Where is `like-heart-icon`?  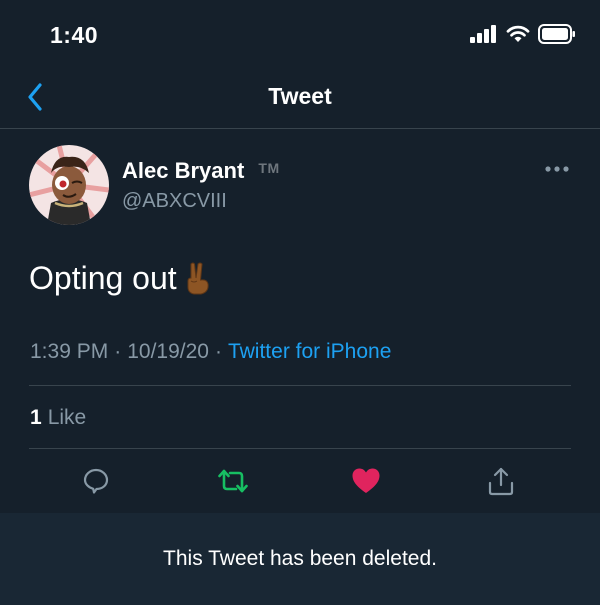
like-heart-icon is located at coordinates (366, 480).